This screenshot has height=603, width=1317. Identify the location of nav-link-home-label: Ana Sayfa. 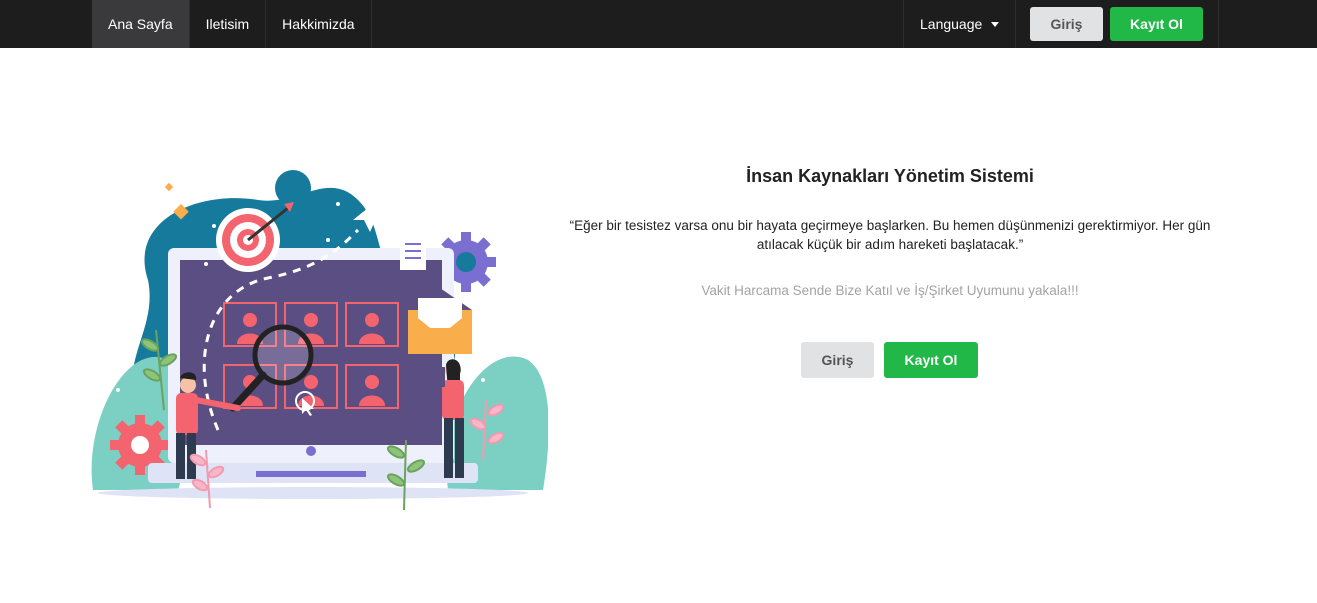
(140, 24).